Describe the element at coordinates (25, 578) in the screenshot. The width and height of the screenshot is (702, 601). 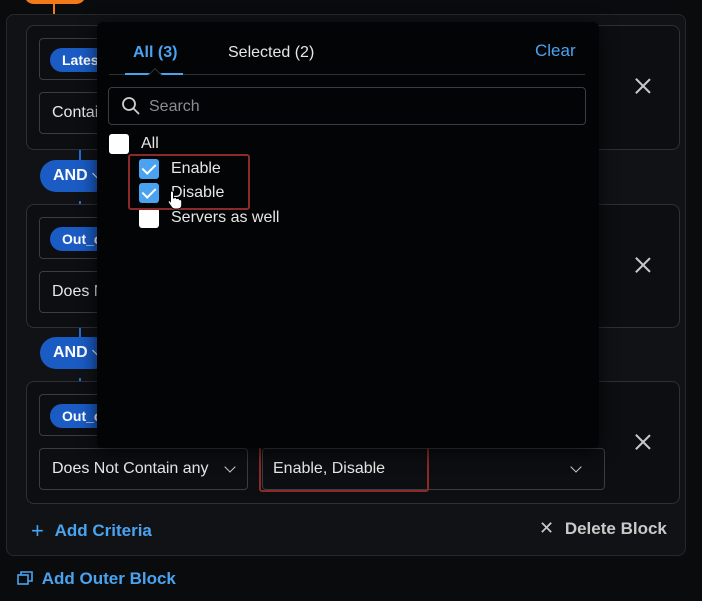
I see `copy-block-icon` at that location.